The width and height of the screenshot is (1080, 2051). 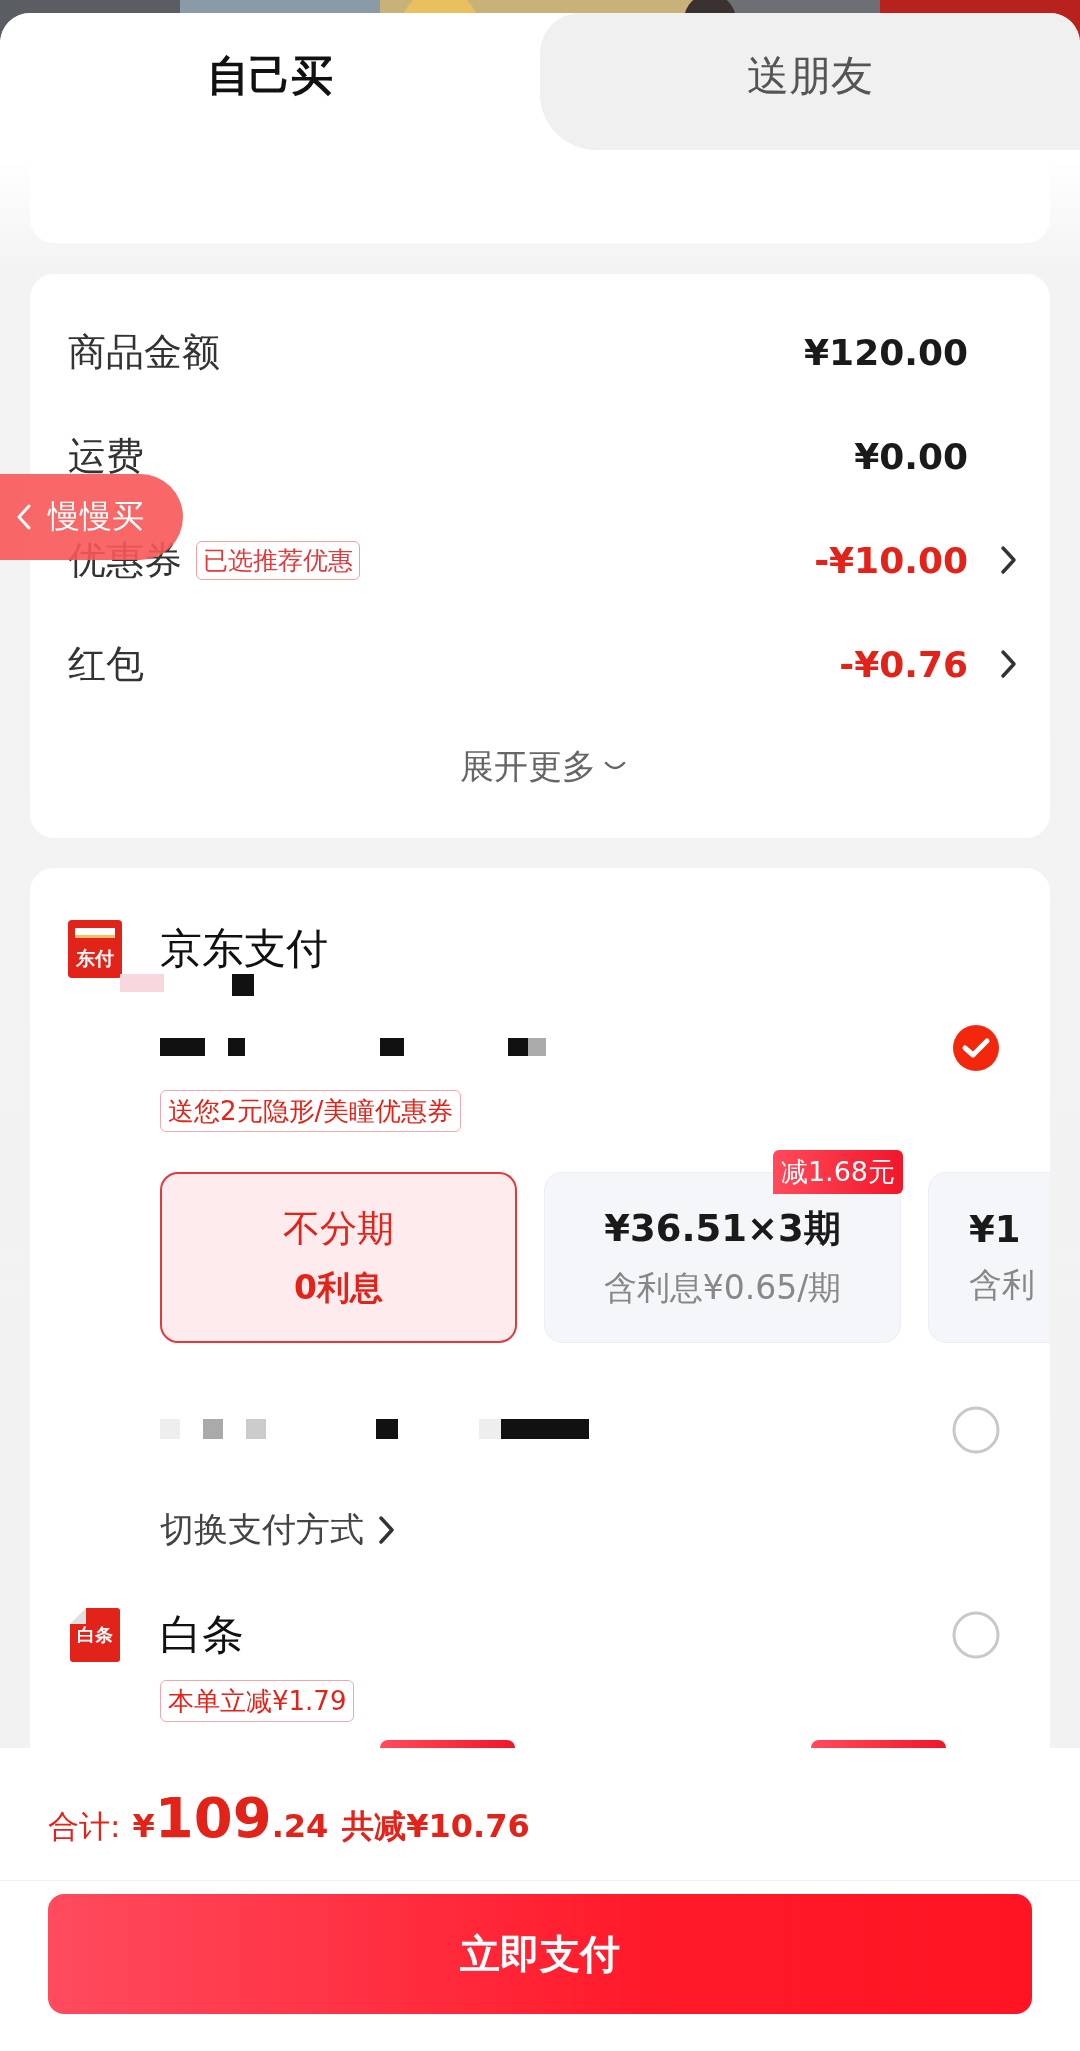 What do you see at coordinates (106, 664) in the screenshot?
I see `row-label: 红包` at bounding box center [106, 664].